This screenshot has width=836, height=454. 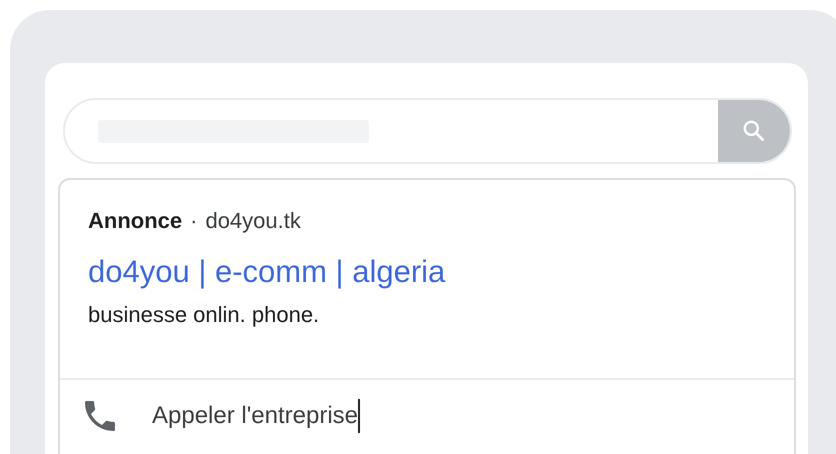 What do you see at coordinates (427, 131) in the screenshot?
I see `search-field` at bounding box center [427, 131].